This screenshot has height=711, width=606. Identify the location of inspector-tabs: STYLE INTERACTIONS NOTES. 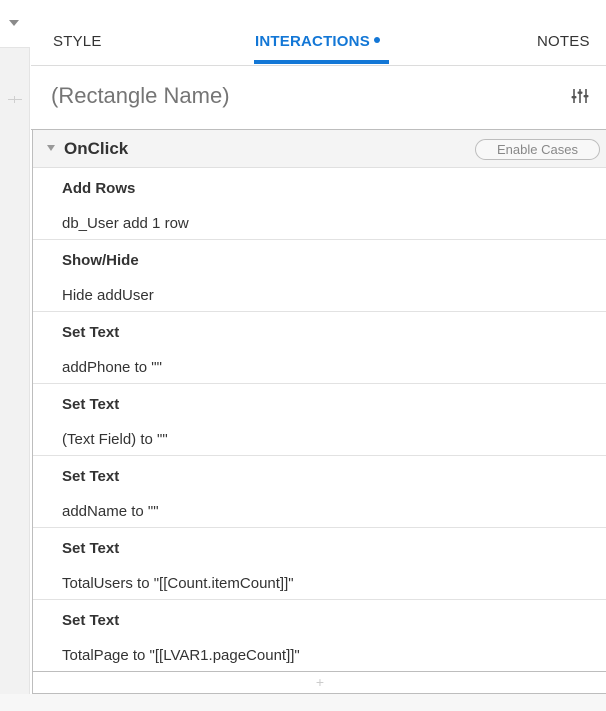
(318, 33).